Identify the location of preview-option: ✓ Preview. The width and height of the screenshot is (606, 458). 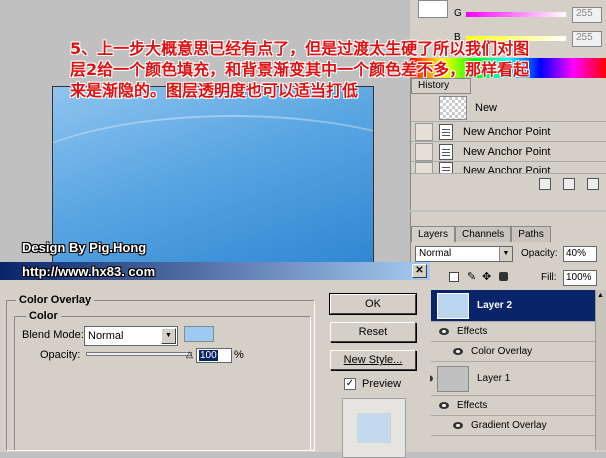
(373, 384).